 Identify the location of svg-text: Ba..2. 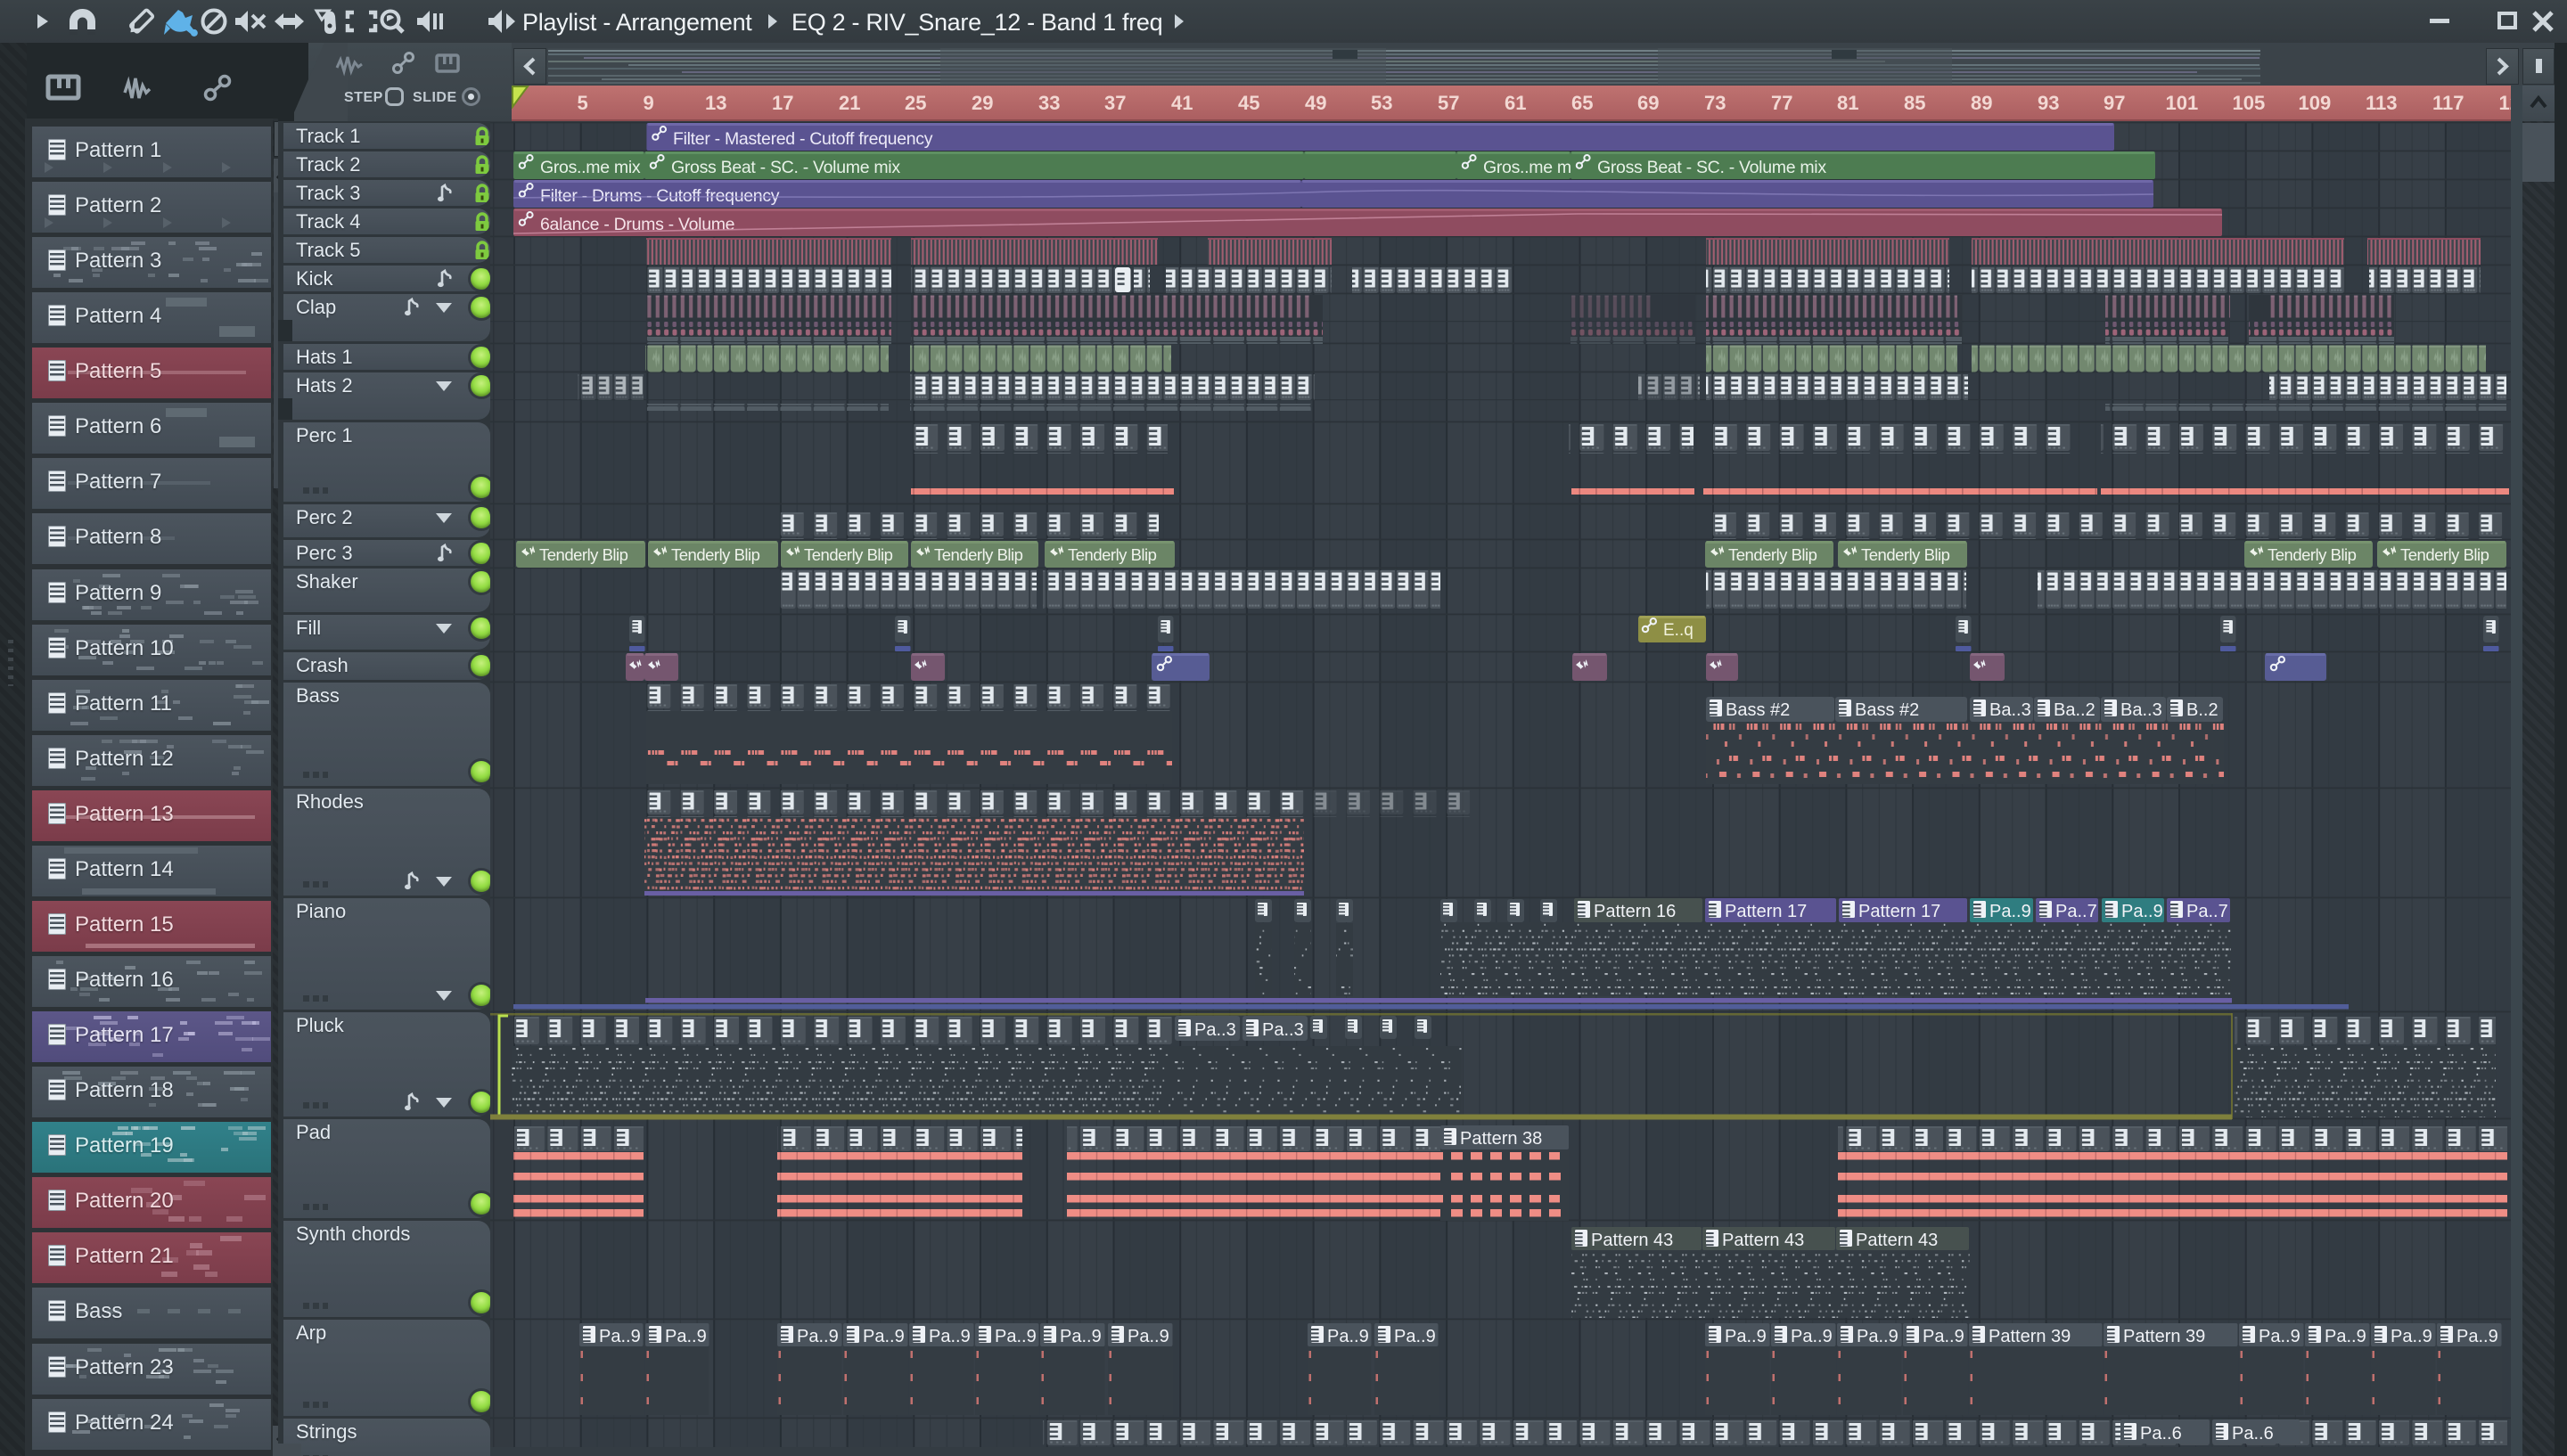
(2075, 710).